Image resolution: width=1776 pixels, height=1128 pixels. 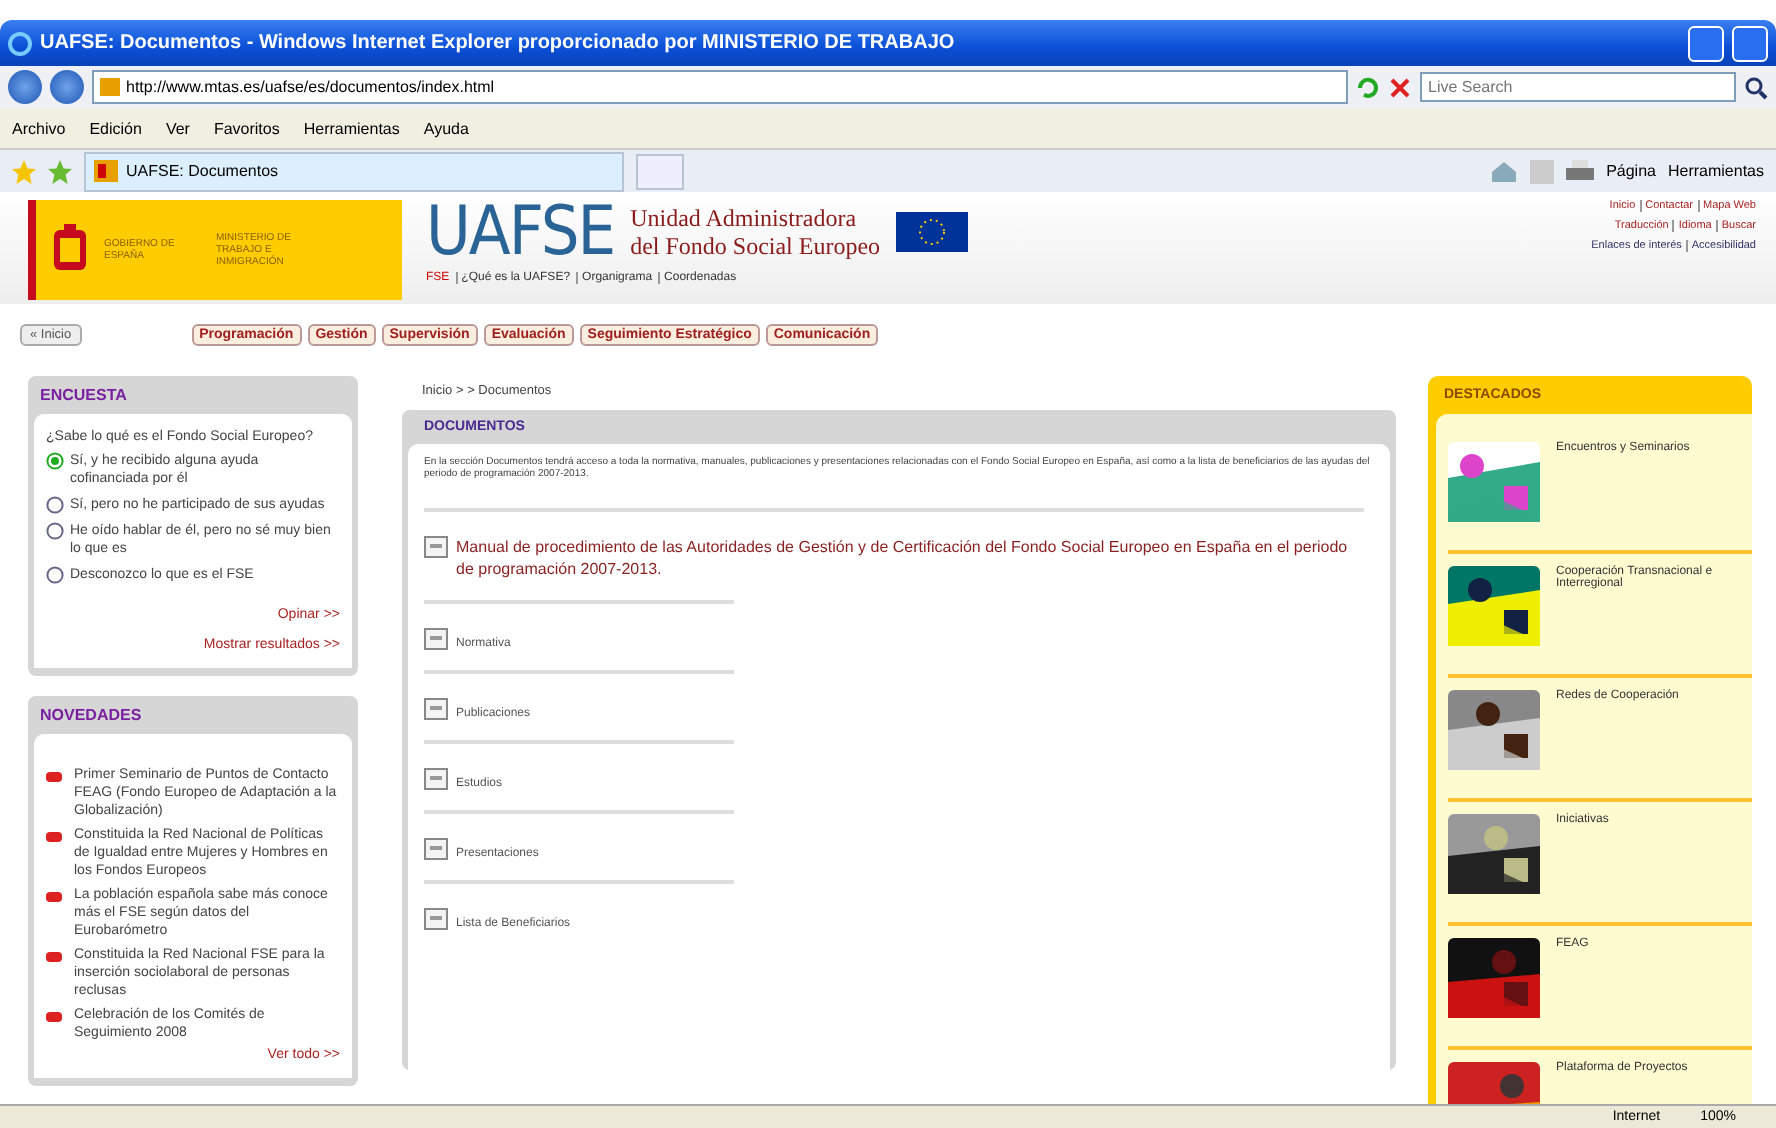 I want to click on menu-item: Edición, so click(x=115, y=128).